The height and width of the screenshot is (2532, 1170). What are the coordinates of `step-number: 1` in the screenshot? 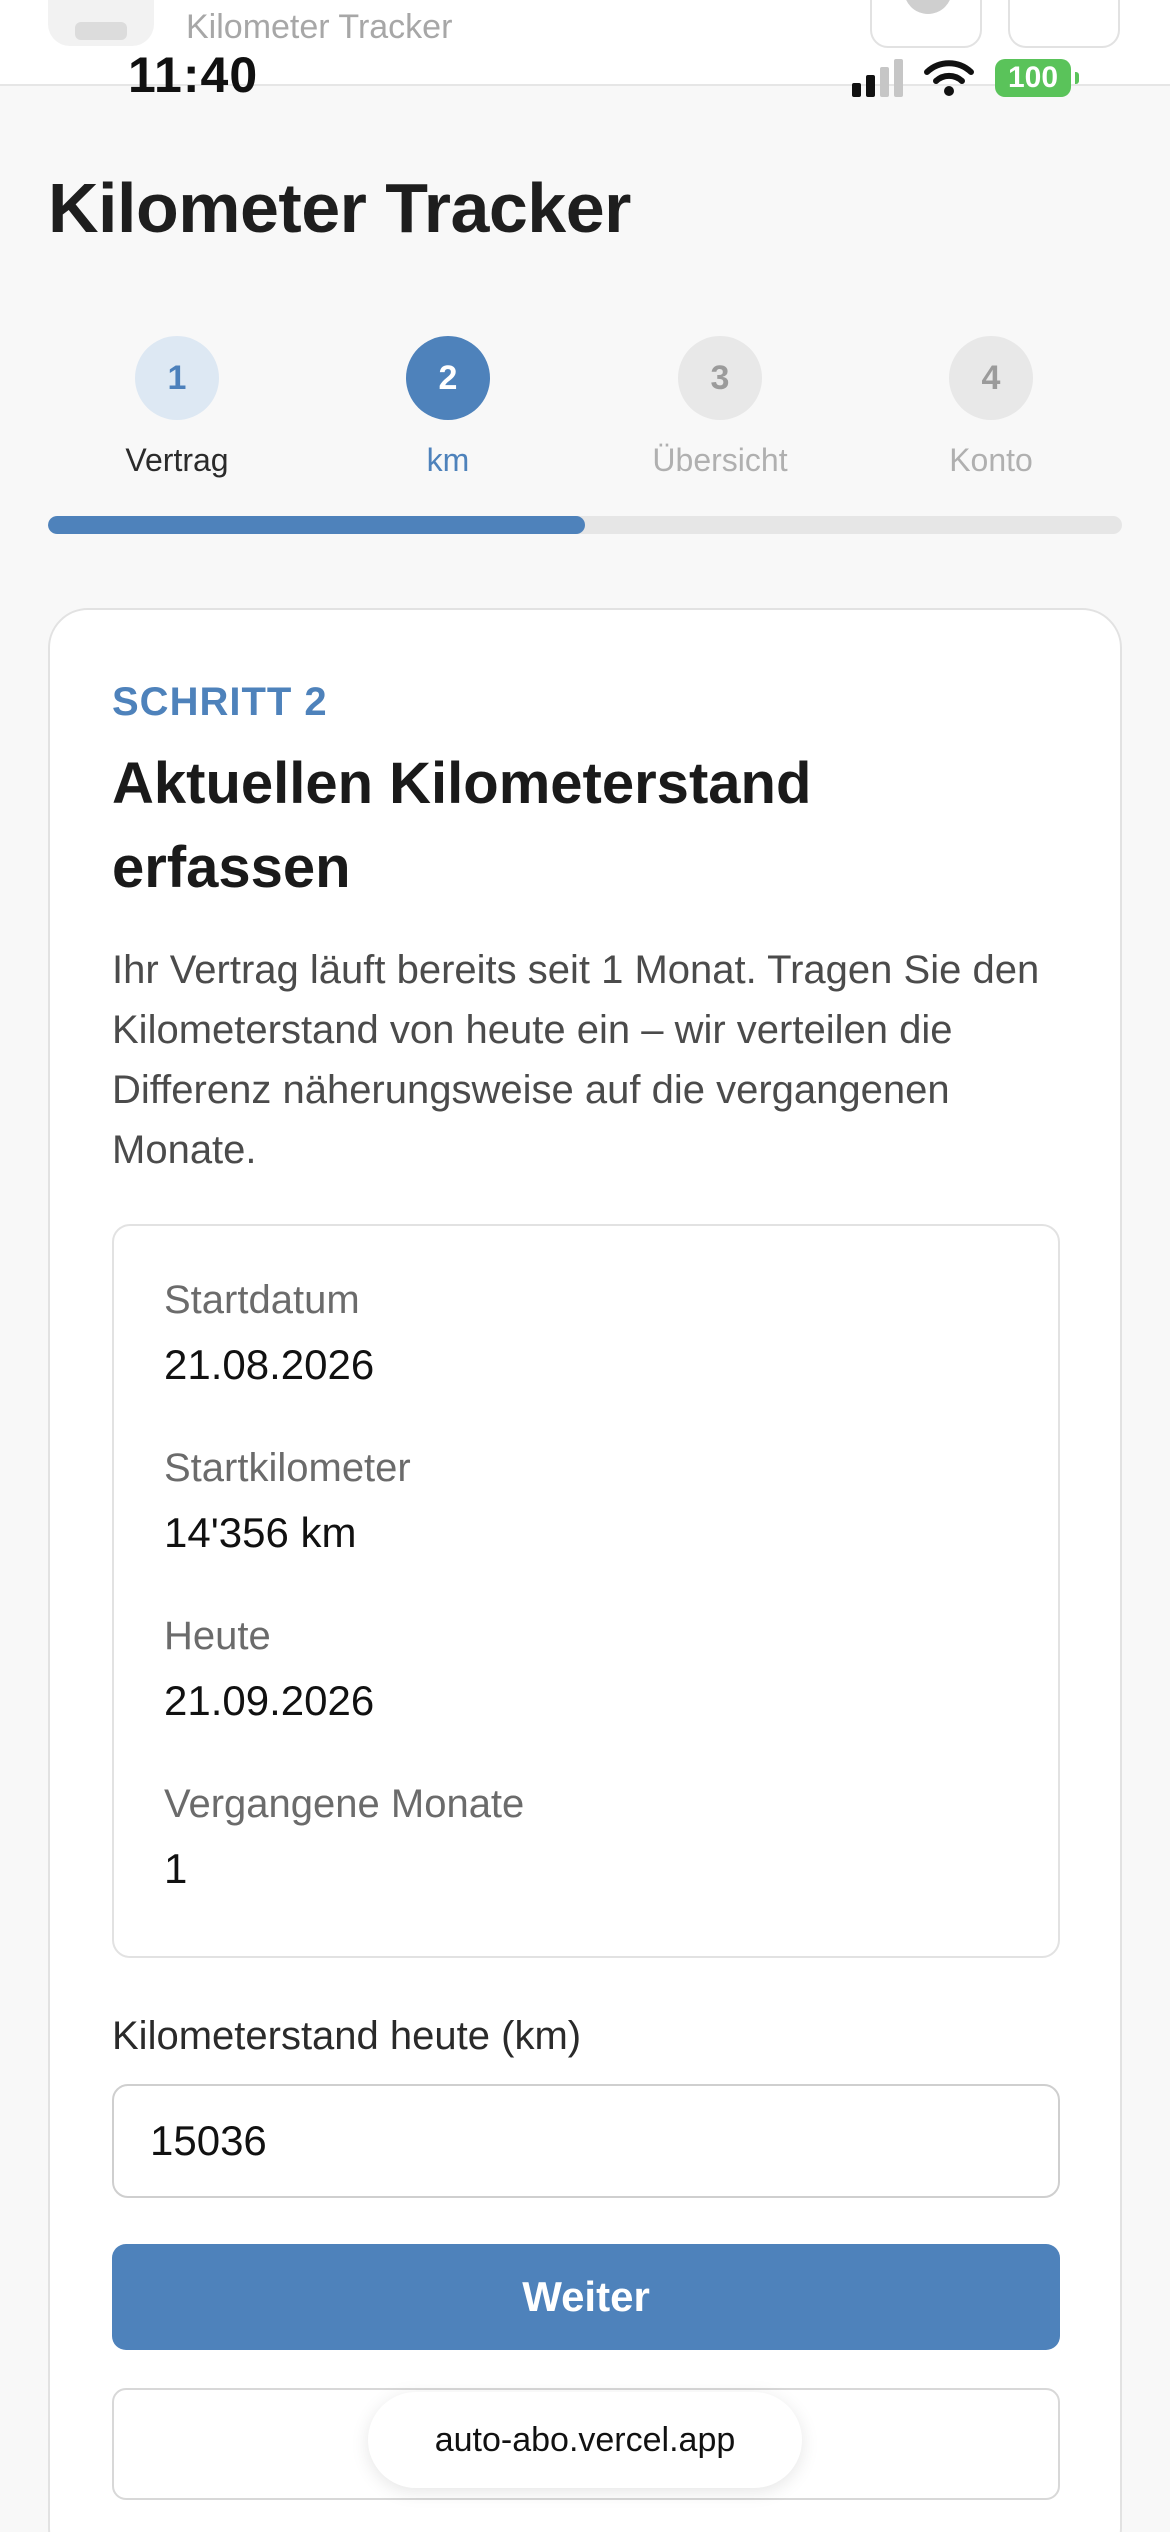 It's located at (177, 378).